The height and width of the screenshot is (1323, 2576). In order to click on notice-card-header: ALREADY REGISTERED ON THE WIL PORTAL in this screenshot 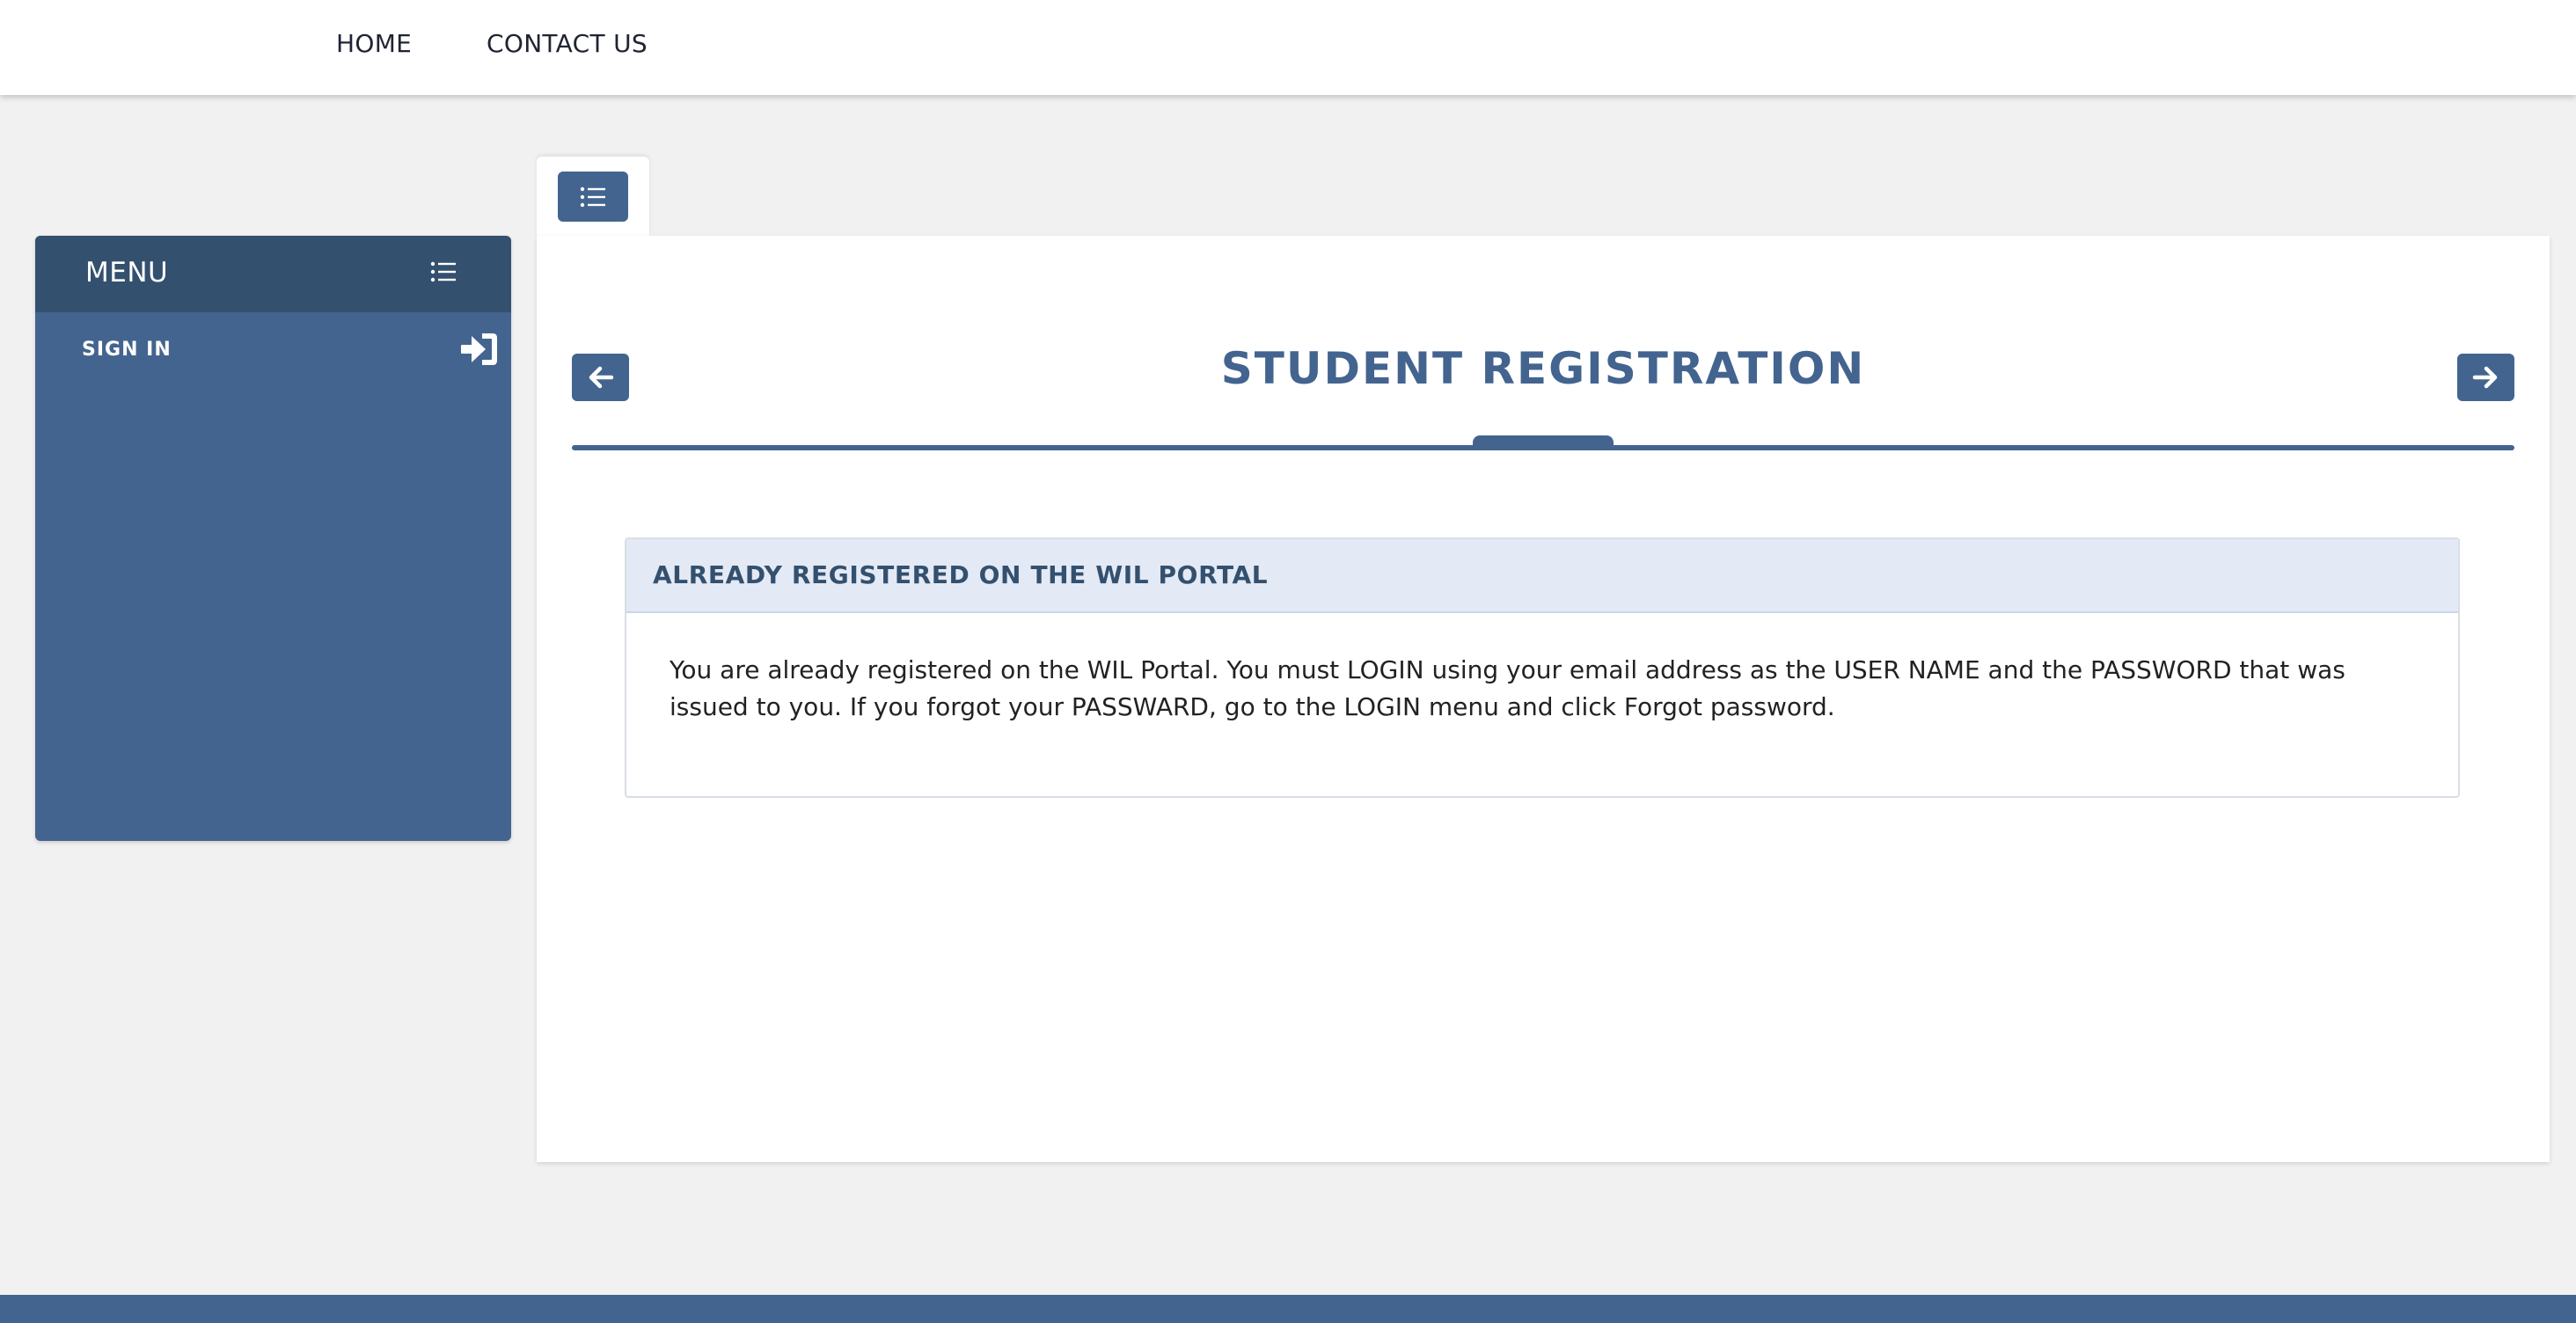, I will do `click(1542, 576)`.